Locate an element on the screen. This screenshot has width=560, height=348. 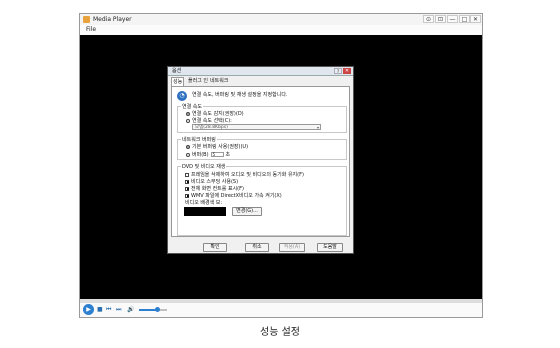
tab-plugins: 플러그 인 is located at coordinates (198, 81).